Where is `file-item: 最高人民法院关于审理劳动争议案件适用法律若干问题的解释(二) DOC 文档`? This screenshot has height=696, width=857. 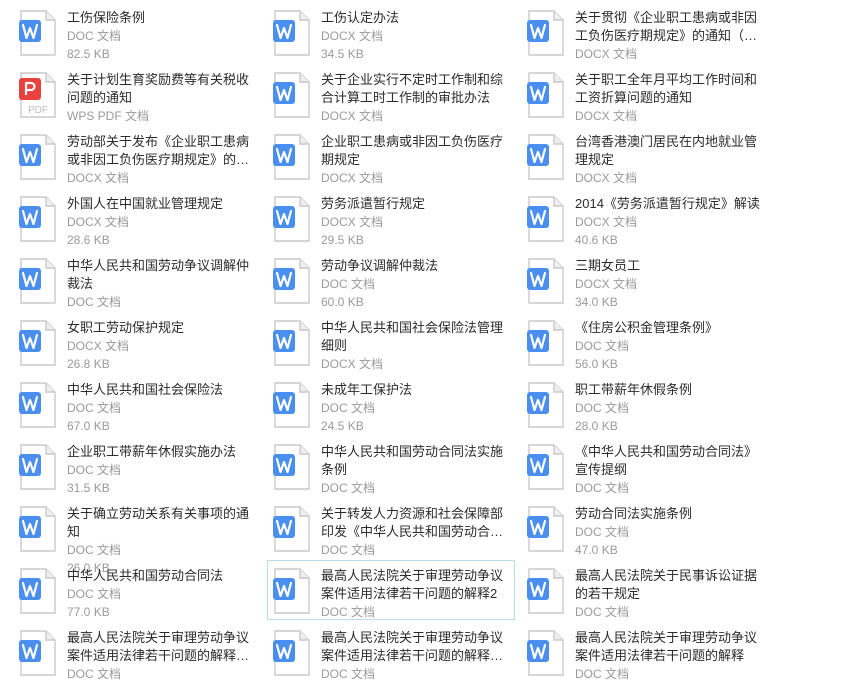
file-item: 最高人民法院关于审理劳动争议案件适用法律若干问题的解释(二) DOC 文档 is located at coordinates (138, 656).